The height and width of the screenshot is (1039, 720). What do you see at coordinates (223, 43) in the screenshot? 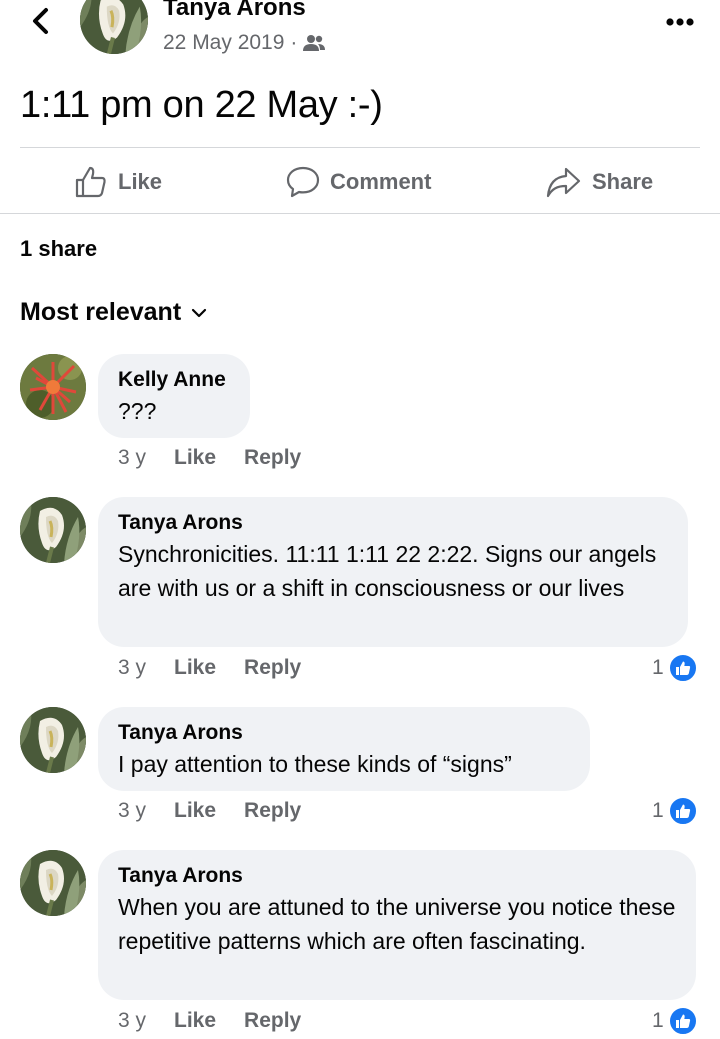
I see `post-date: 22 May 2019` at bounding box center [223, 43].